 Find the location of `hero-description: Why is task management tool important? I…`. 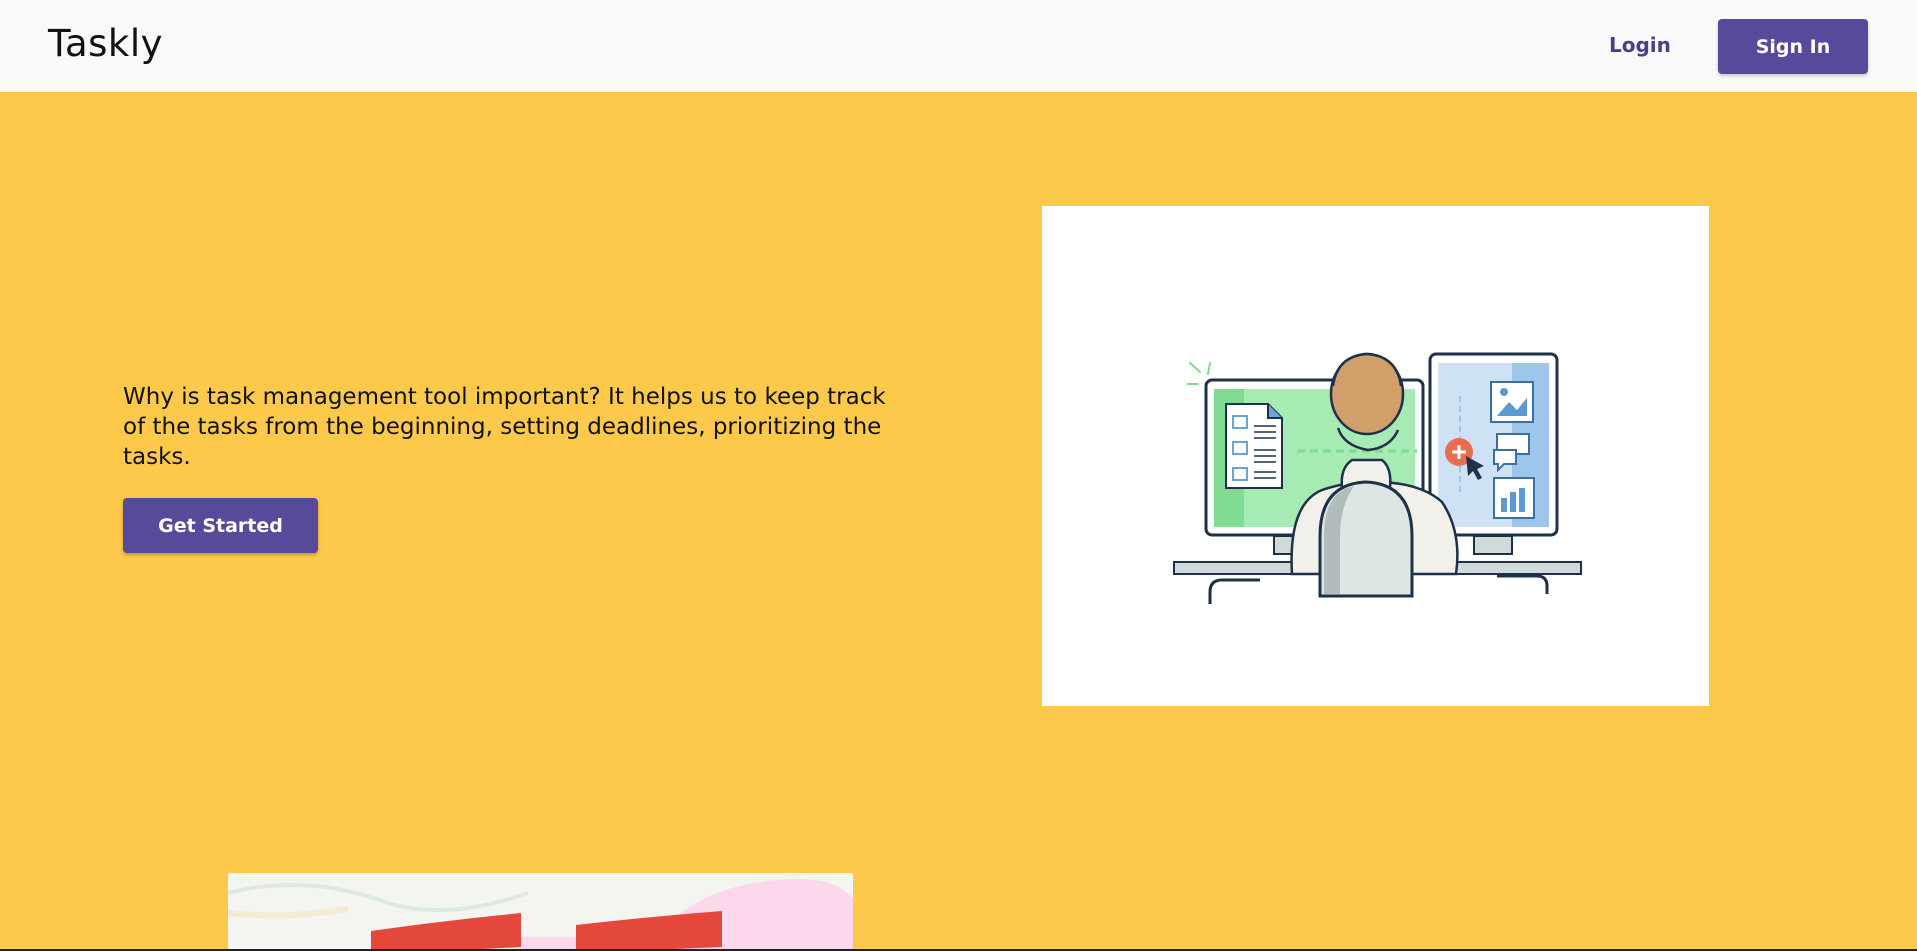

hero-description: Why is task management tool important? I… is located at coordinates (504, 427).